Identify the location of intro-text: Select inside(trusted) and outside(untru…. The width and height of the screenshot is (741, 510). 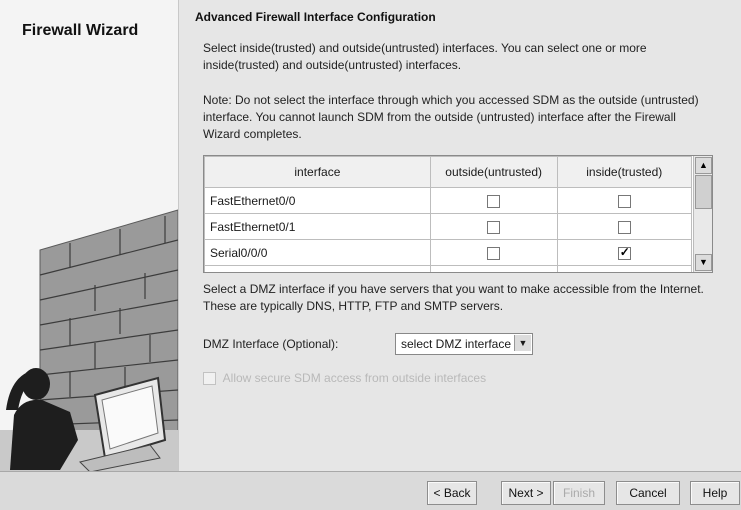
(425, 56).